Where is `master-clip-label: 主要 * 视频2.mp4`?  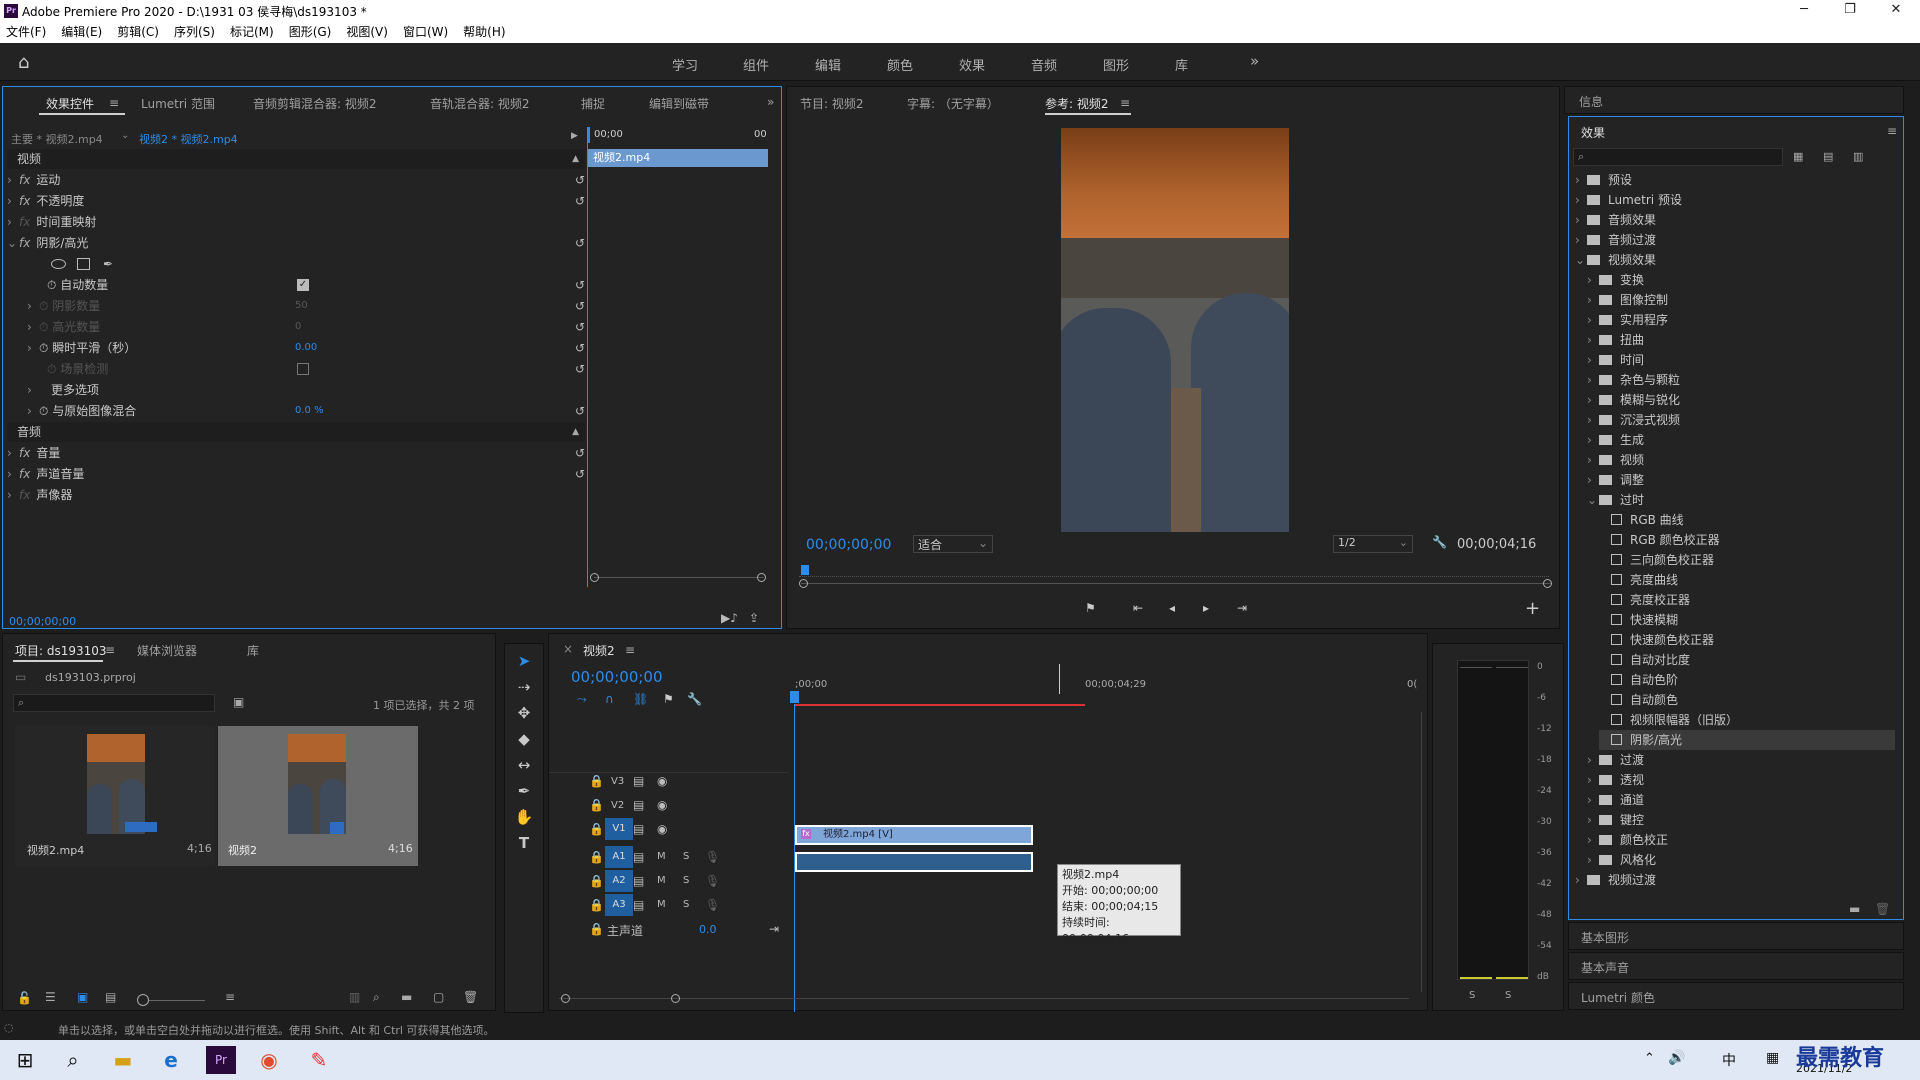 master-clip-label: 主要 * 视频2.mp4 is located at coordinates (57, 139).